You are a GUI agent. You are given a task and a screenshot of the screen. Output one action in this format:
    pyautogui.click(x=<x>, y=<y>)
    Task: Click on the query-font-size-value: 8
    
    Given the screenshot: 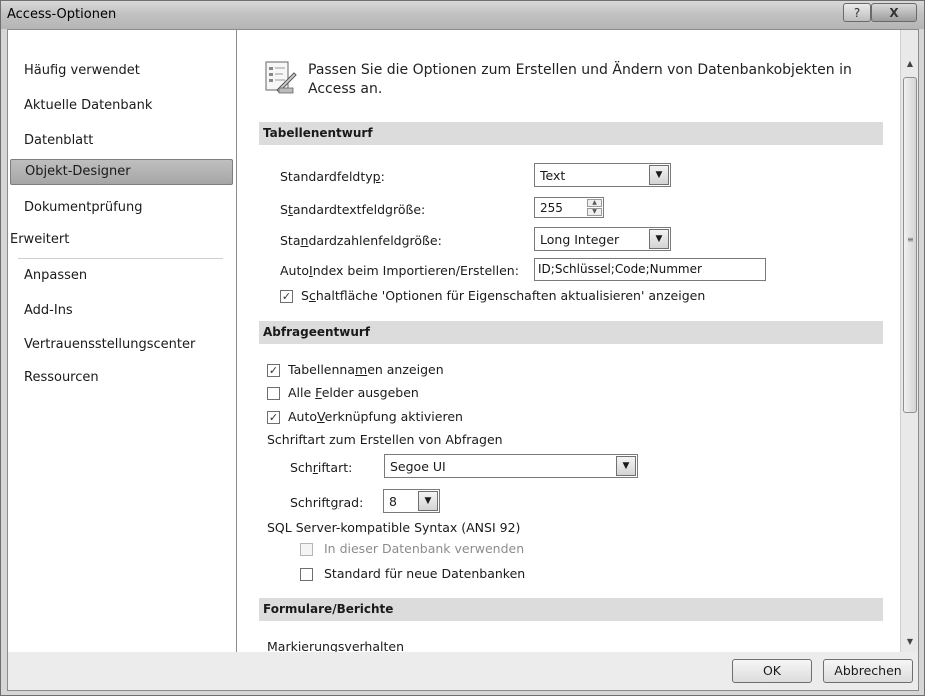 What is the action you would take?
    pyautogui.click(x=393, y=501)
    